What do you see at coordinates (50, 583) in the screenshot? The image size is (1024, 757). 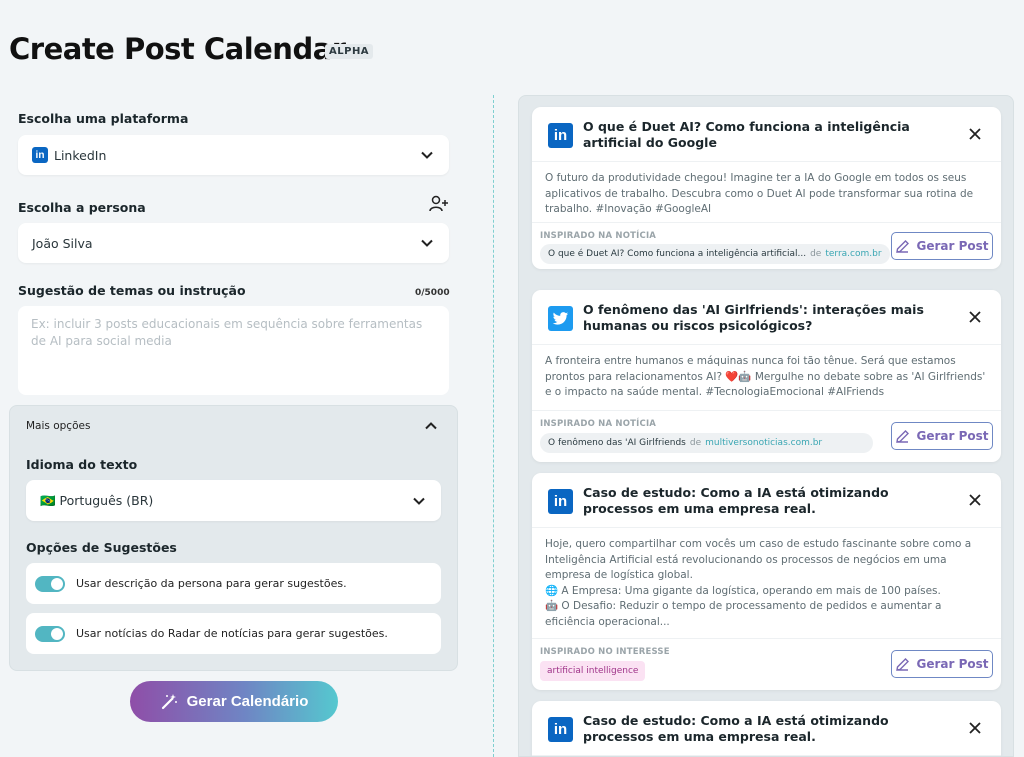 I see `persona-description-toggle` at bounding box center [50, 583].